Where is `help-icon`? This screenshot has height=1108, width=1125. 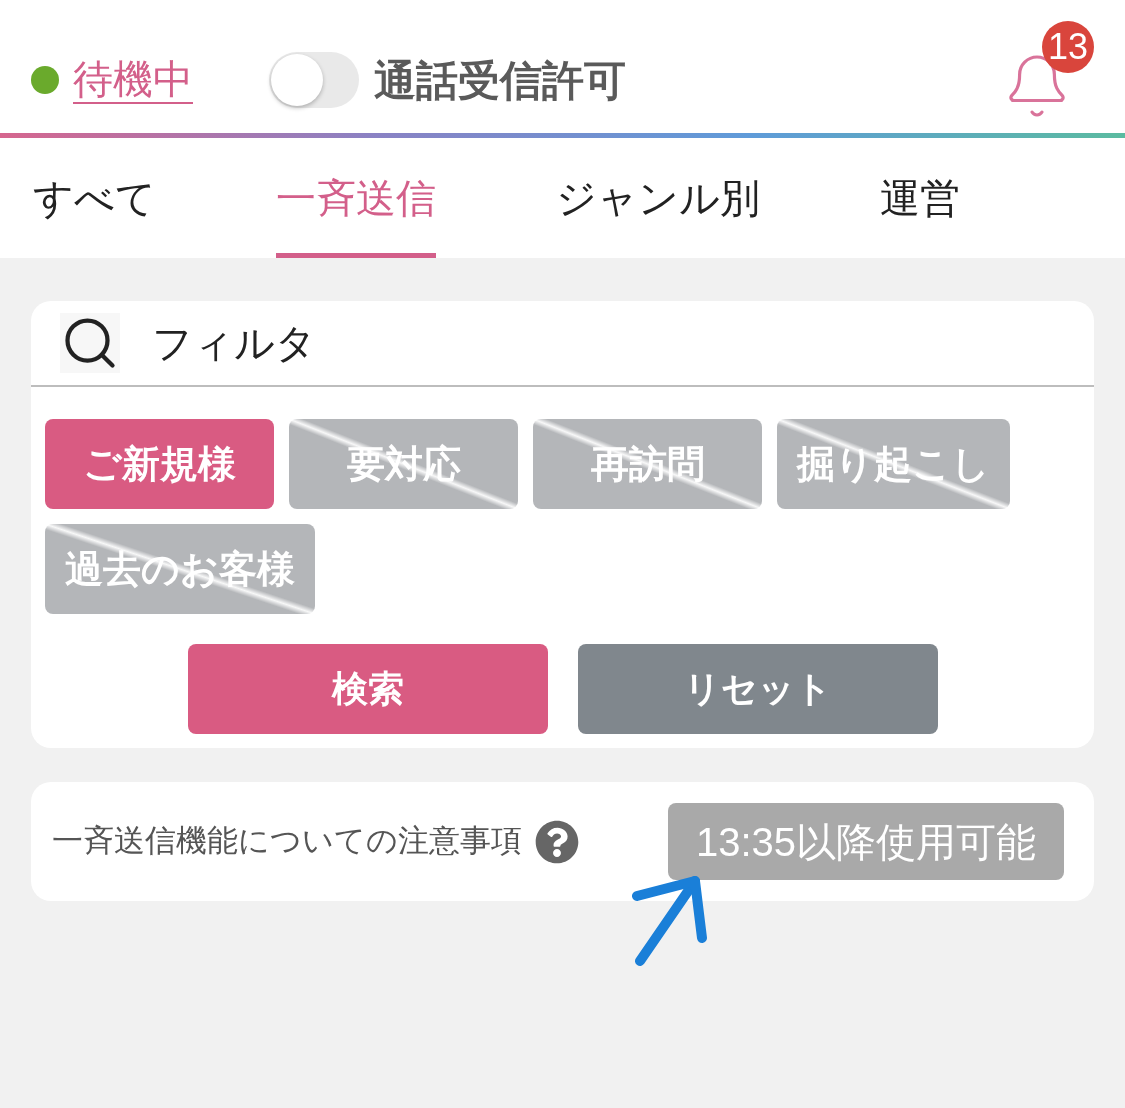 help-icon is located at coordinates (557, 841).